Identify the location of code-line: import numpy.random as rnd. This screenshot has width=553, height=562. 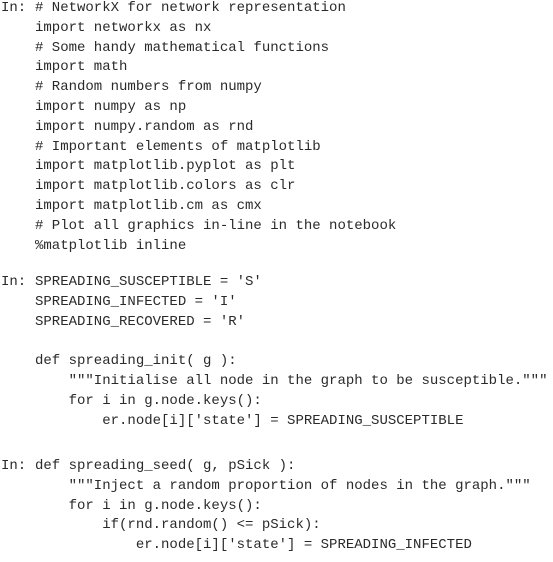
(144, 126).